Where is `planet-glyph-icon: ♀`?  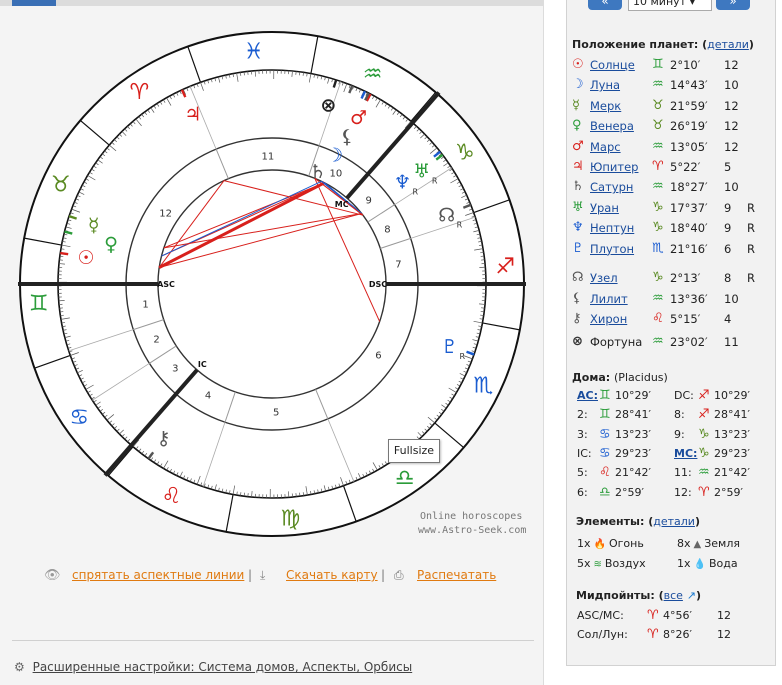 planet-glyph-icon: ♀ is located at coordinates (111, 244).